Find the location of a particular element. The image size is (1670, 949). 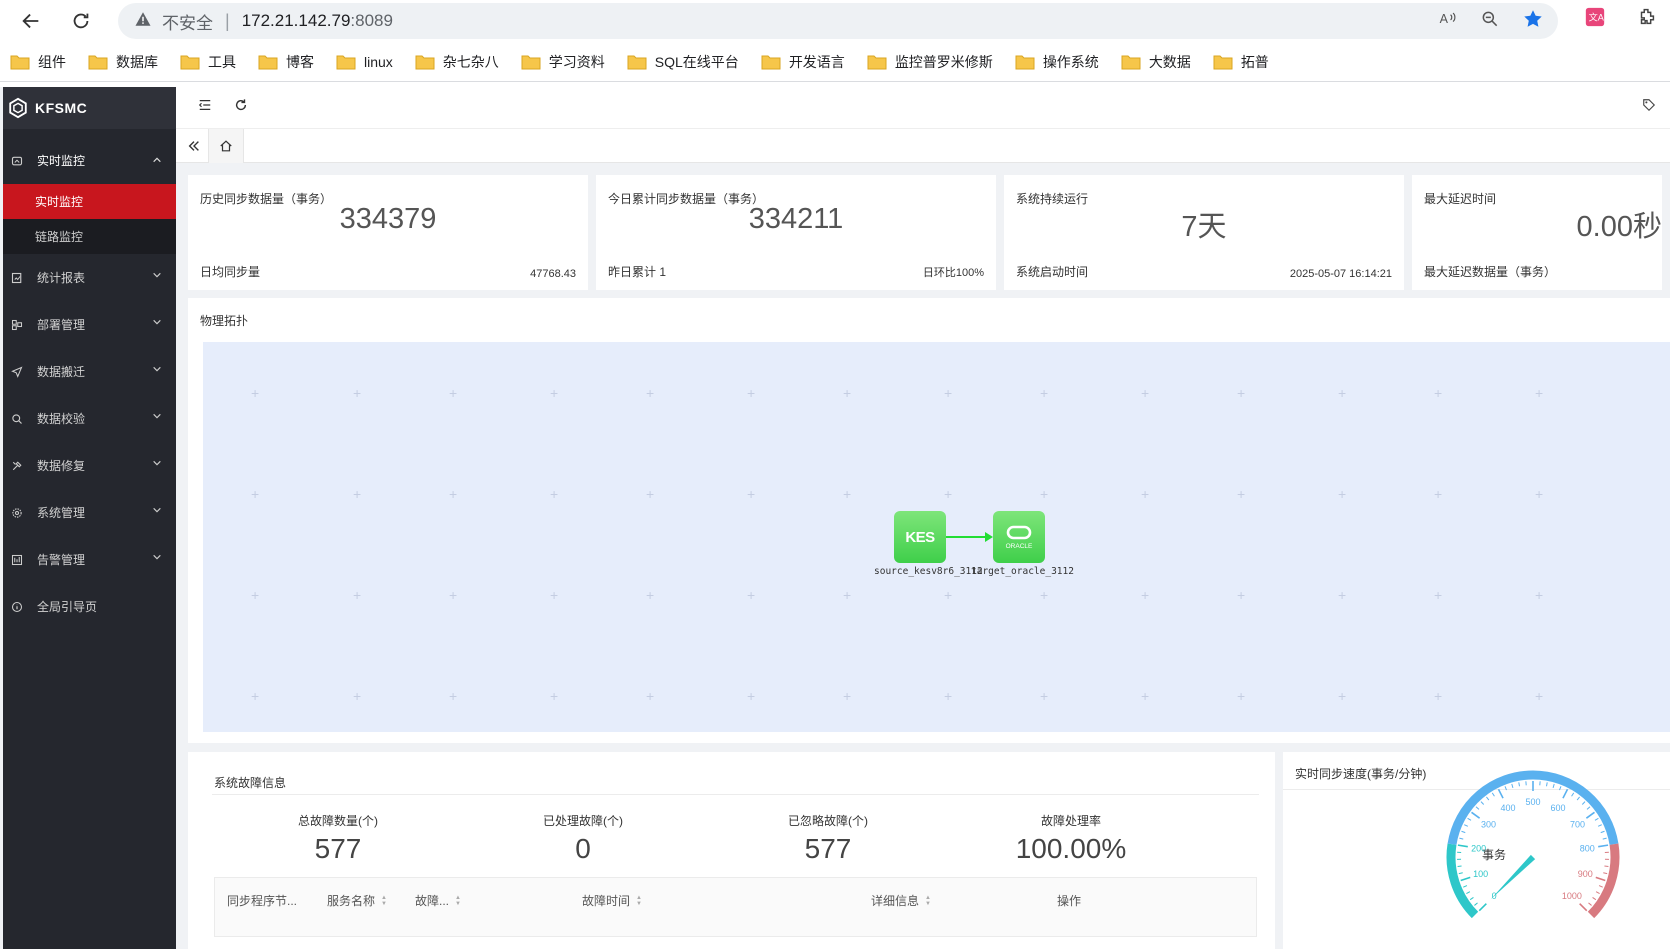

bookmark-item: 拓普 is located at coordinates (1241, 62).